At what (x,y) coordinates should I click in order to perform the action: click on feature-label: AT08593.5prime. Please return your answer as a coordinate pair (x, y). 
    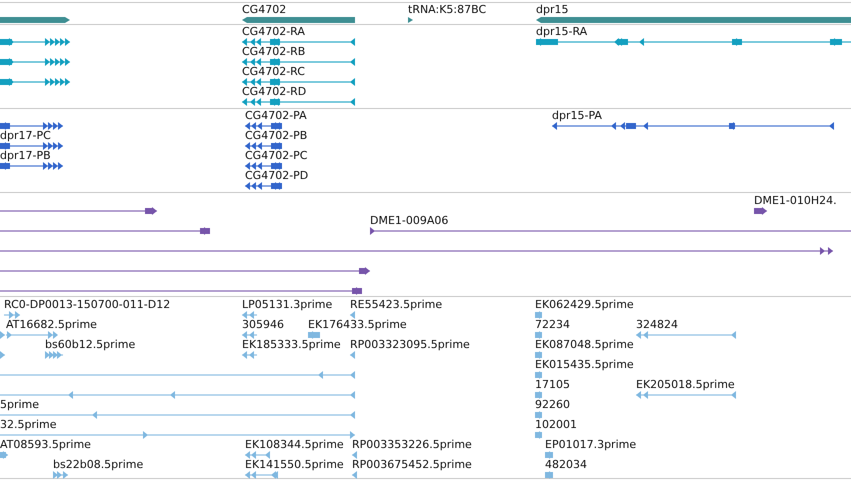
    Looking at the image, I should click on (45, 444).